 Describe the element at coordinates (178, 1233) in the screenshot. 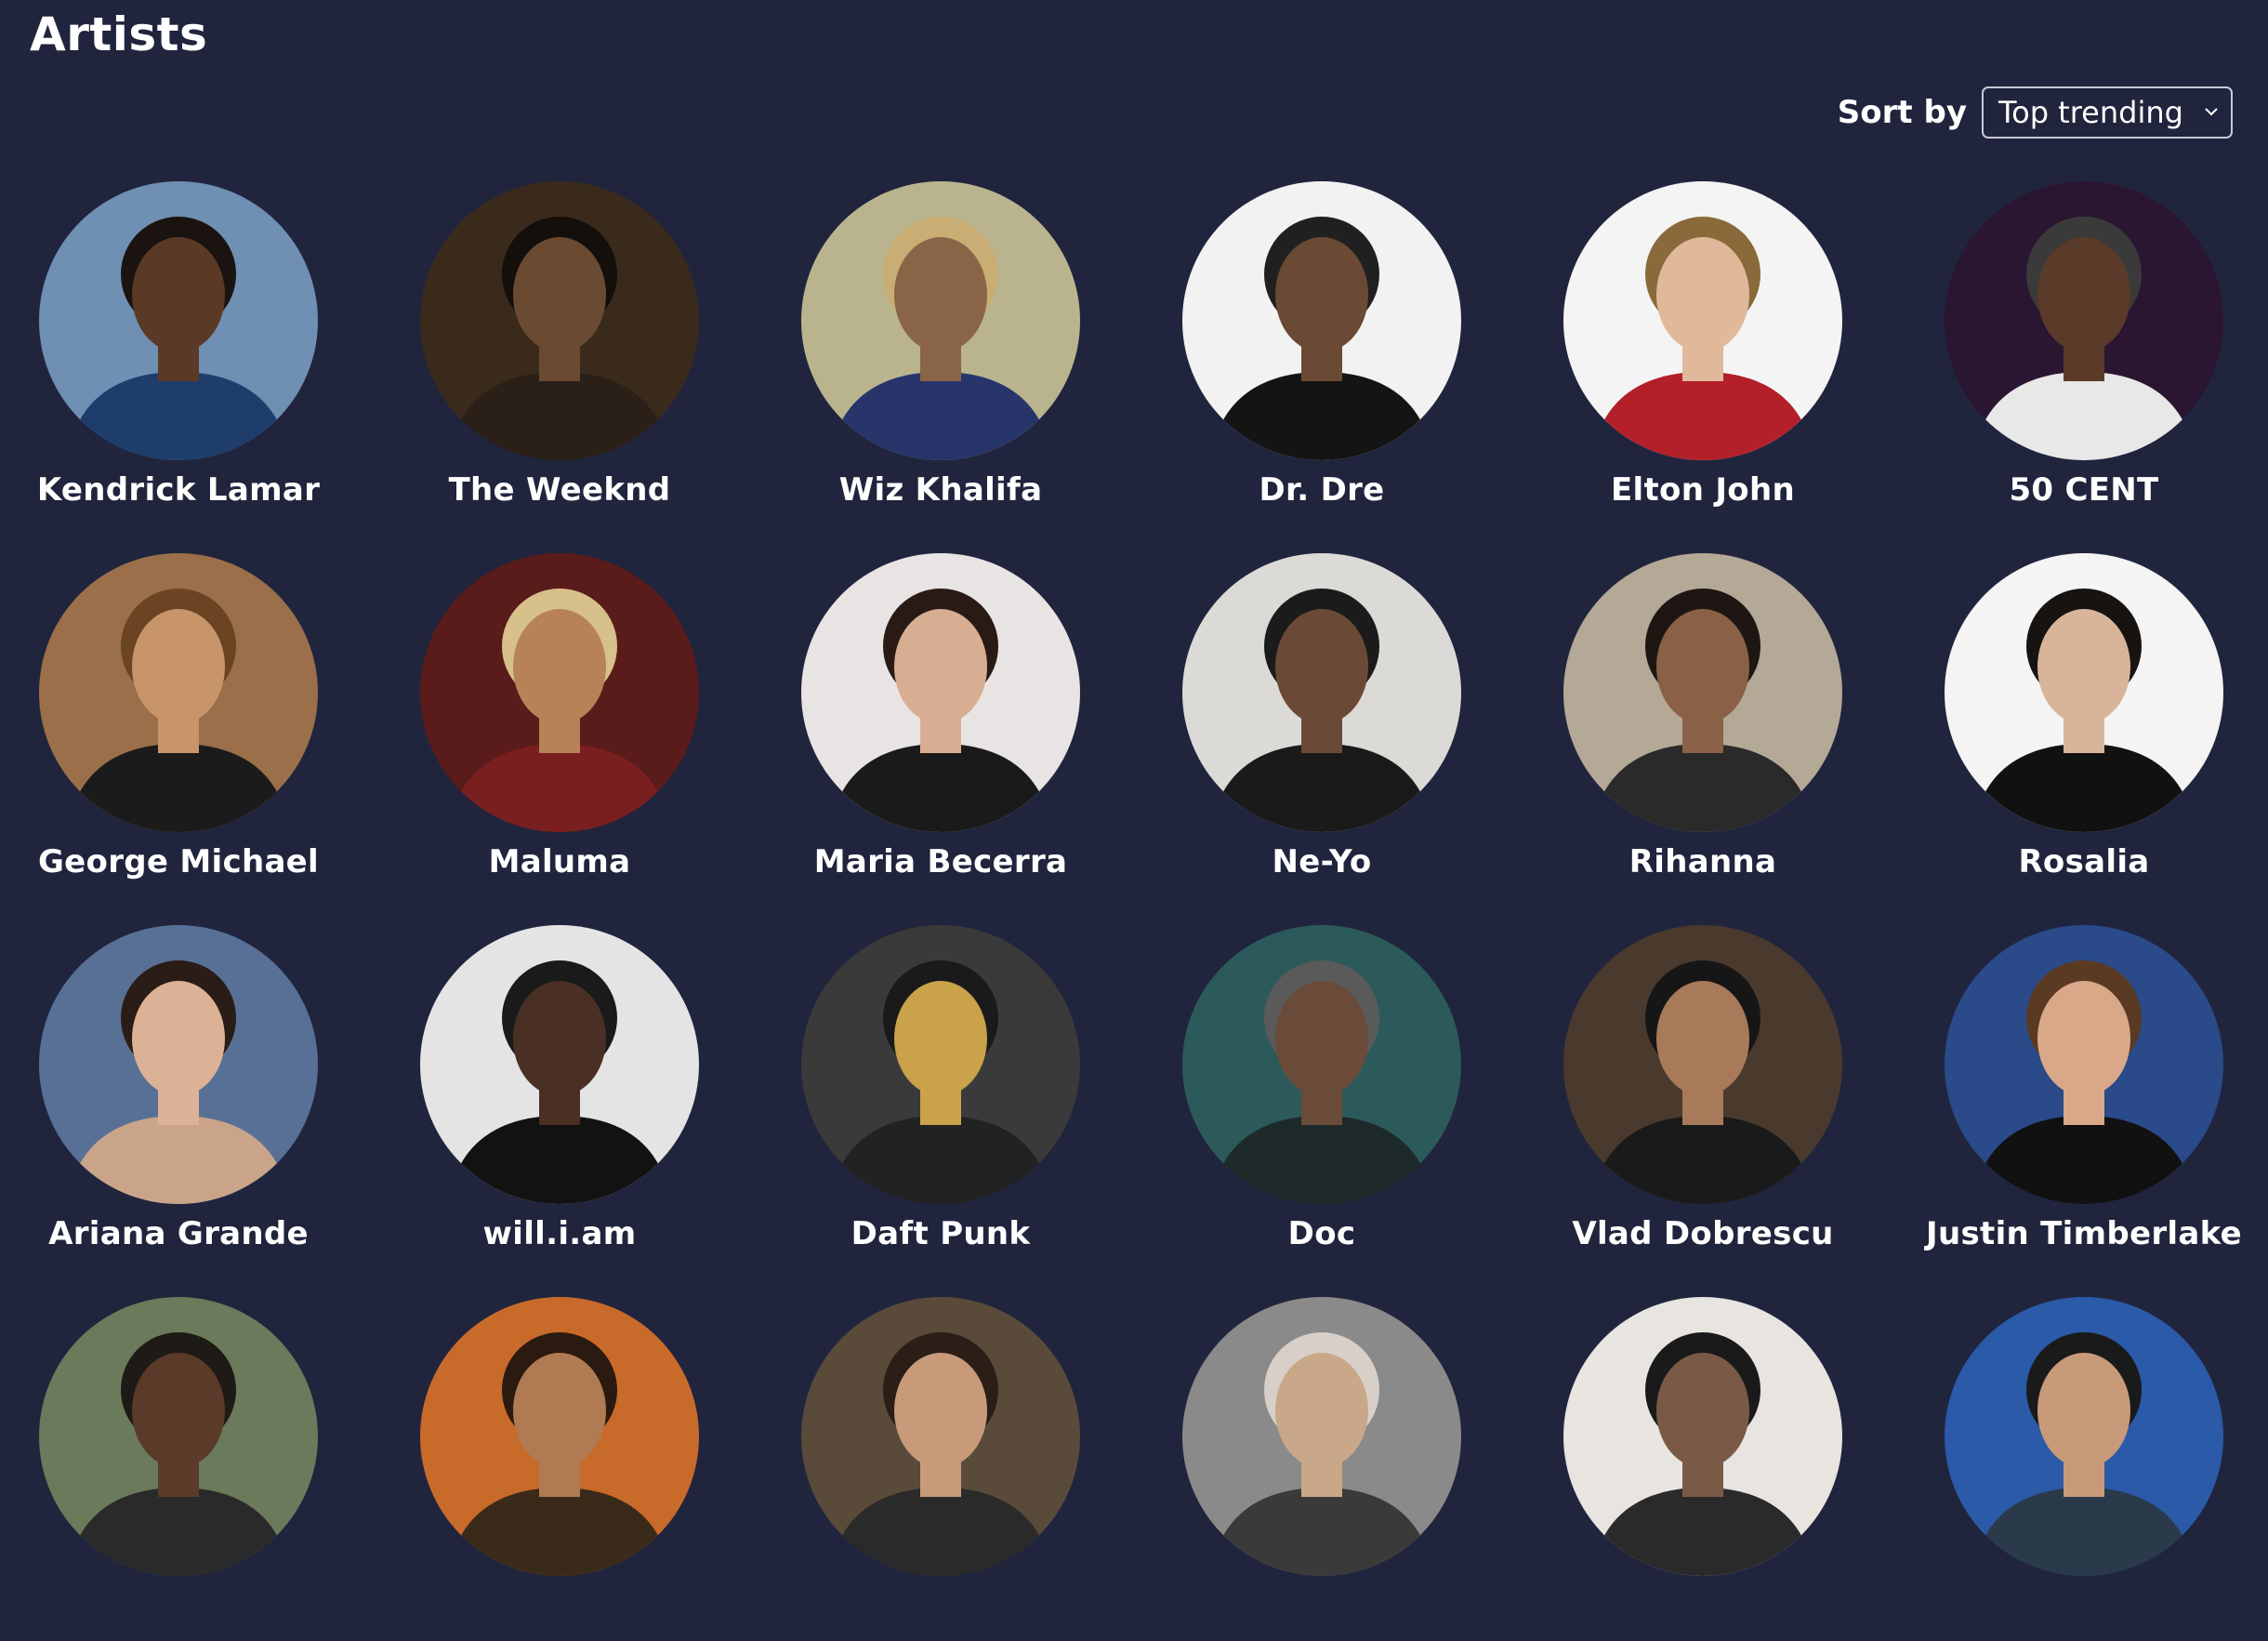

I see `artist-name: Ariana Grande` at that location.